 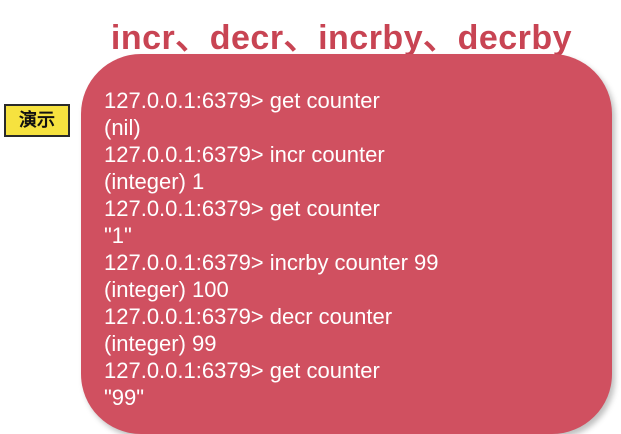 I want to click on terminal-line-result: (integer) 99, so click(x=160, y=343).